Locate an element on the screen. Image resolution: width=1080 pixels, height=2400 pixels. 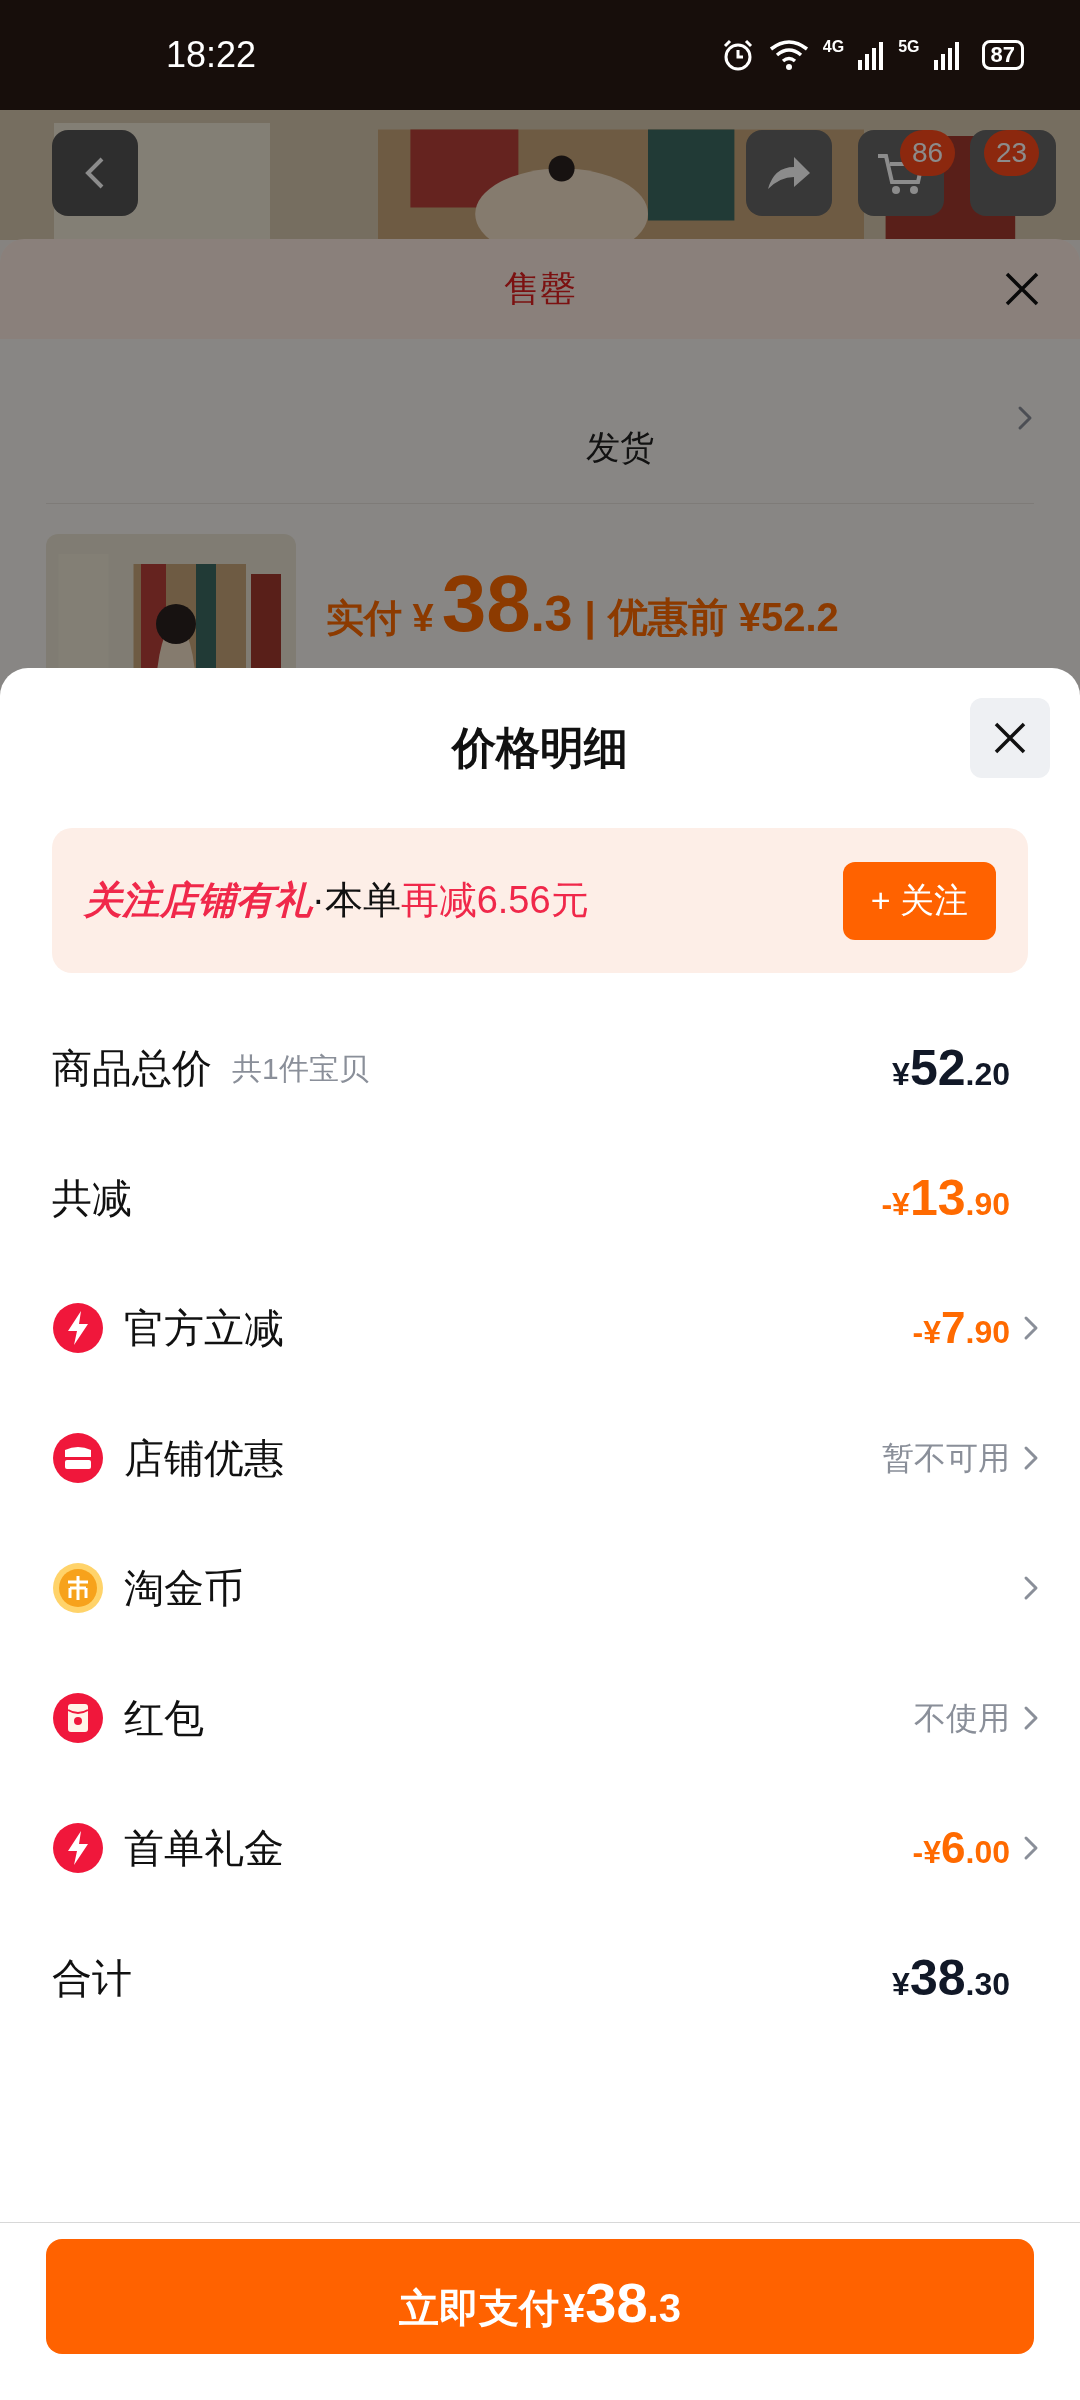
original-price: 优惠前 ¥52.2 is located at coordinates (723, 617).